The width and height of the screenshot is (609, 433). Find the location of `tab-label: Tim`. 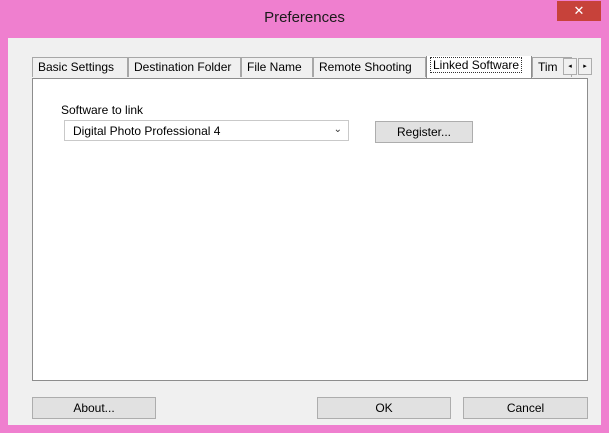

tab-label: Tim is located at coordinates (548, 67).